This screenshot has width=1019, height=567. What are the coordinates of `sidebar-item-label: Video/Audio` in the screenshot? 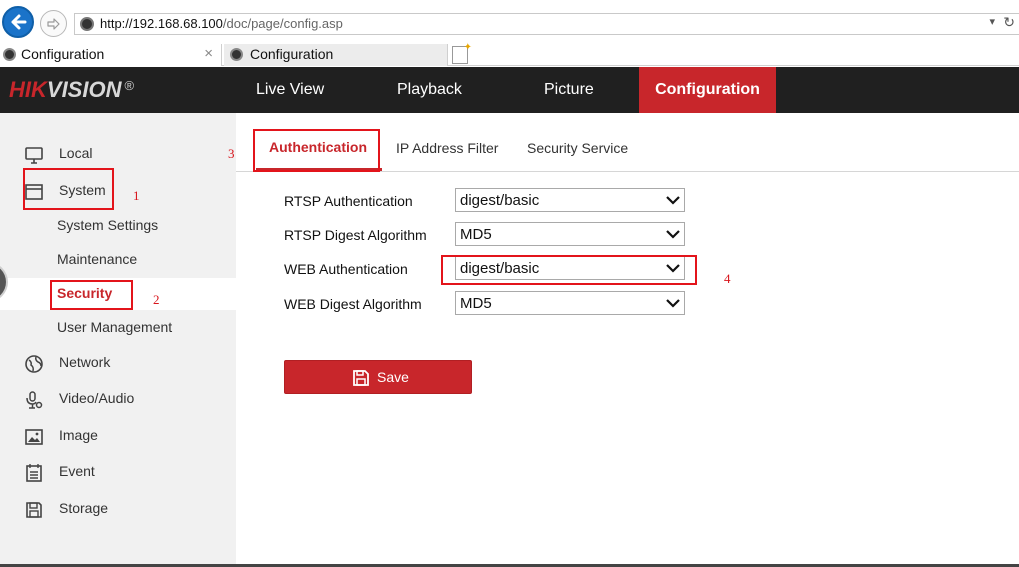 It's located at (97, 398).